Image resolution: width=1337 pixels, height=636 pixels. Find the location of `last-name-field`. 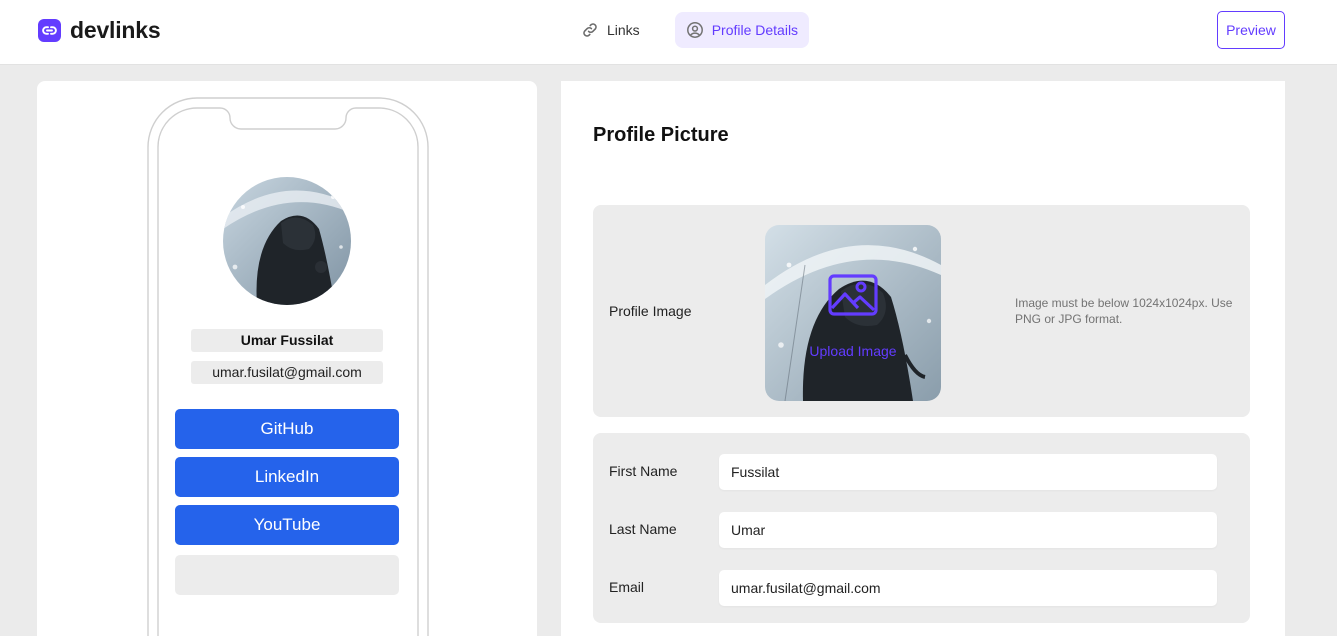

last-name-field is located at coordinates (968, 530).